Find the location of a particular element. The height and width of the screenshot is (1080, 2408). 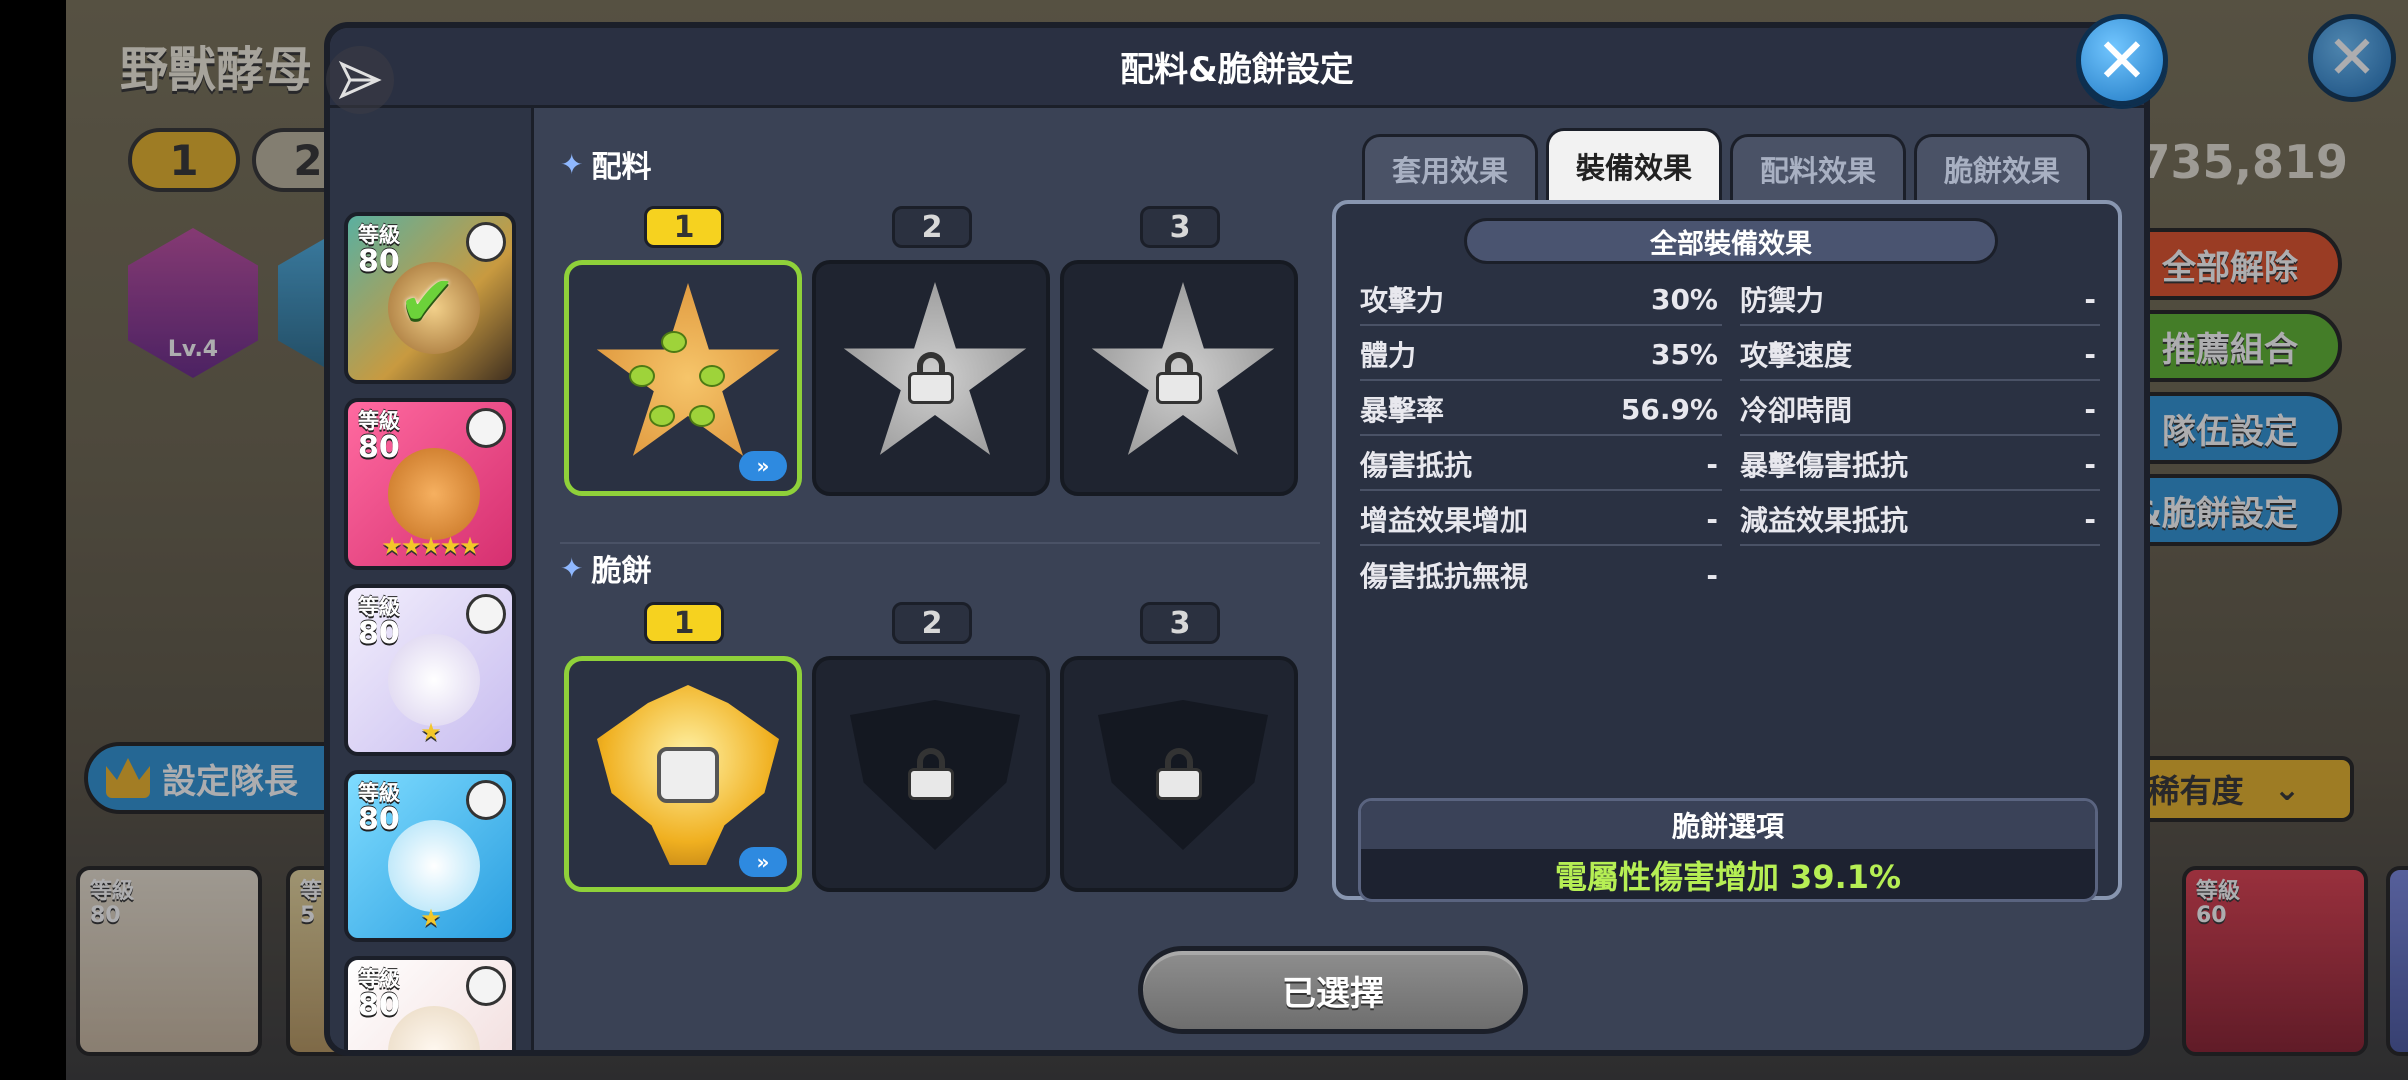

stat-name: 攻擊速度 is located at coordinates (1796, 355).